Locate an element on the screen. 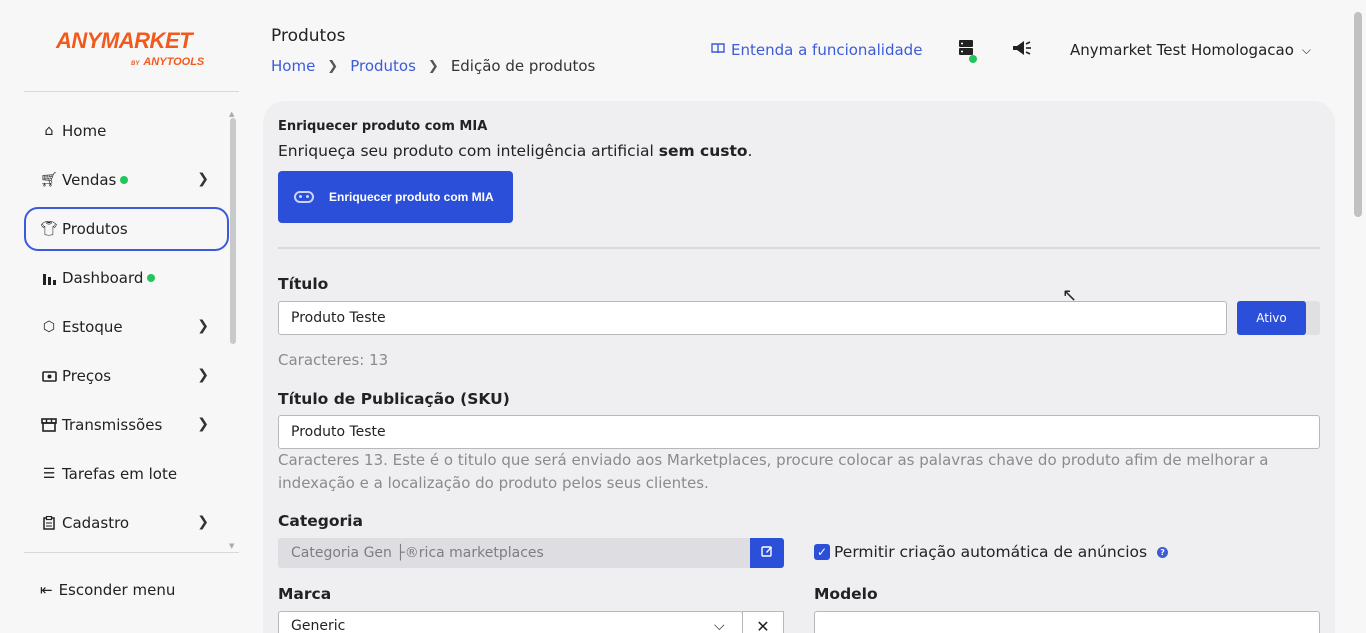 Image resolution: width=1366 pixels, height=633 pixels. sidebar-item-label: Cadastro is located at coordinates (96, 523).